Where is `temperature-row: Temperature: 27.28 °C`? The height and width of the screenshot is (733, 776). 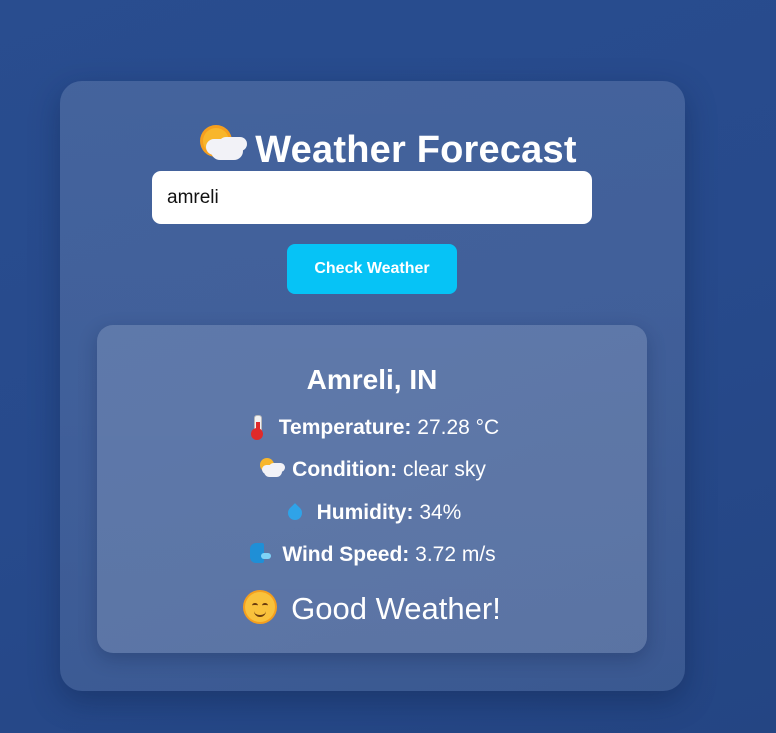 temperature-row: Temperature: 27.28 °C is located at coordinates (372, 428).